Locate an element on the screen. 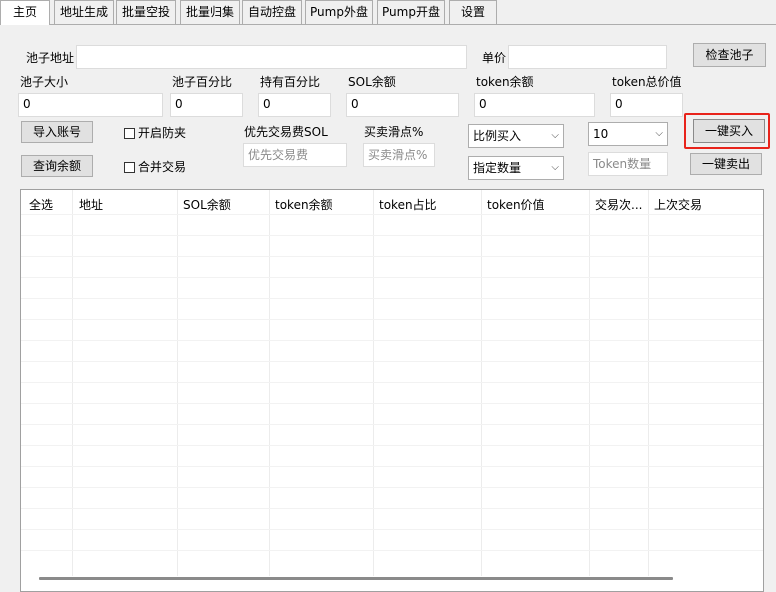 The image size is (776, 592). one-click-buy-button: 一键买入 is located at coordinates (729, 131).